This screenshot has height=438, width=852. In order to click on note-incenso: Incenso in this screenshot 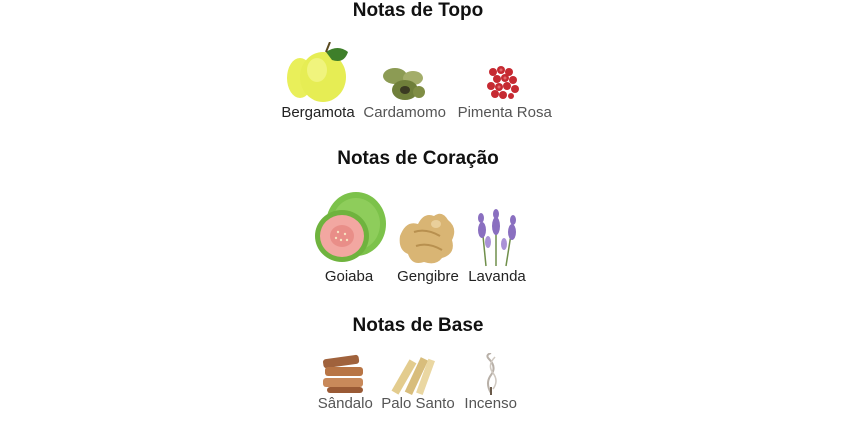, I will do `click(491, 383)`.